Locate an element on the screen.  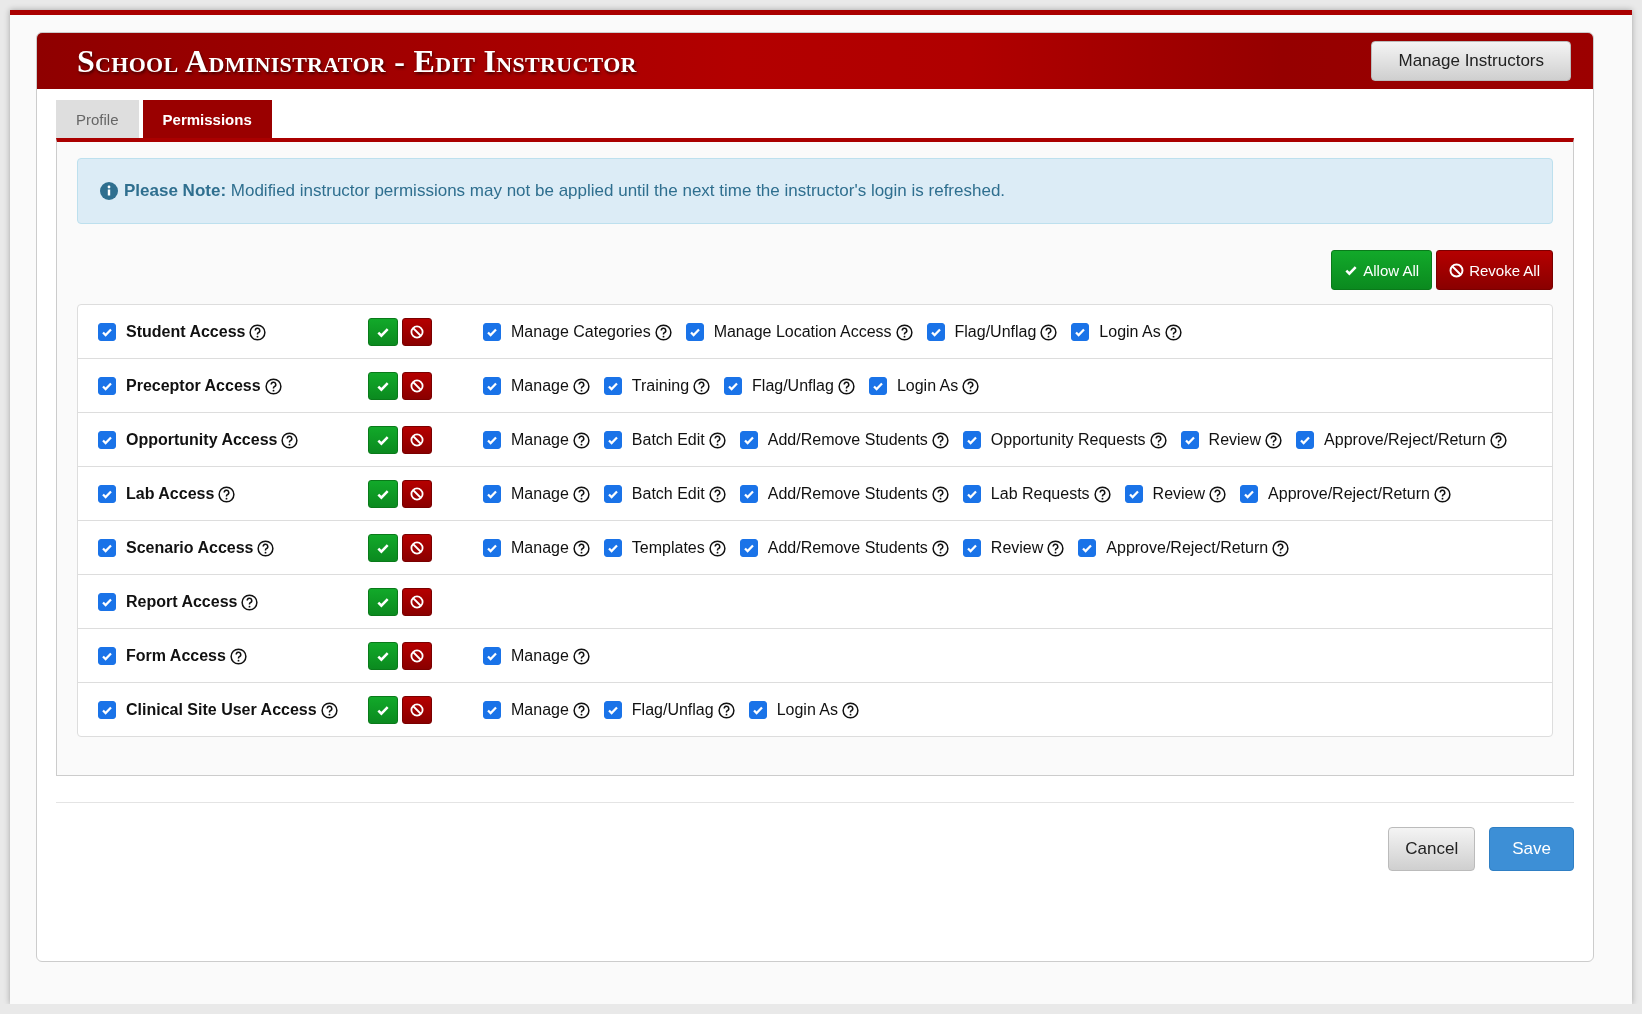
revoke-all-button: Revoke All is located at coordinates (1494, 270).